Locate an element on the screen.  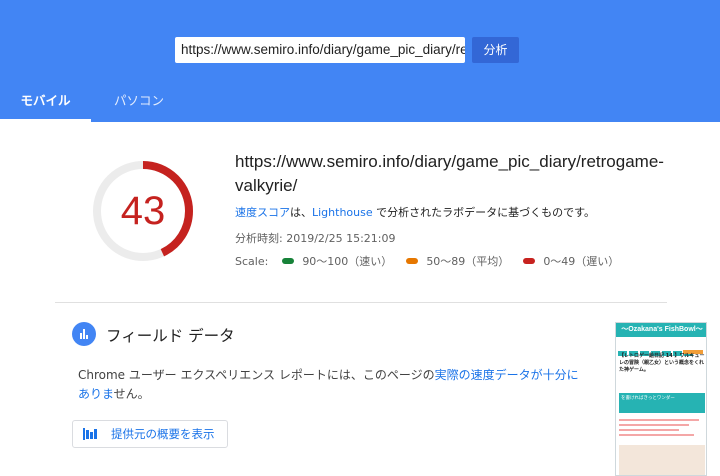
analysis-time: 分析時刻: 2019/2/25 15:21:09 is located at coordinates (315, 238).